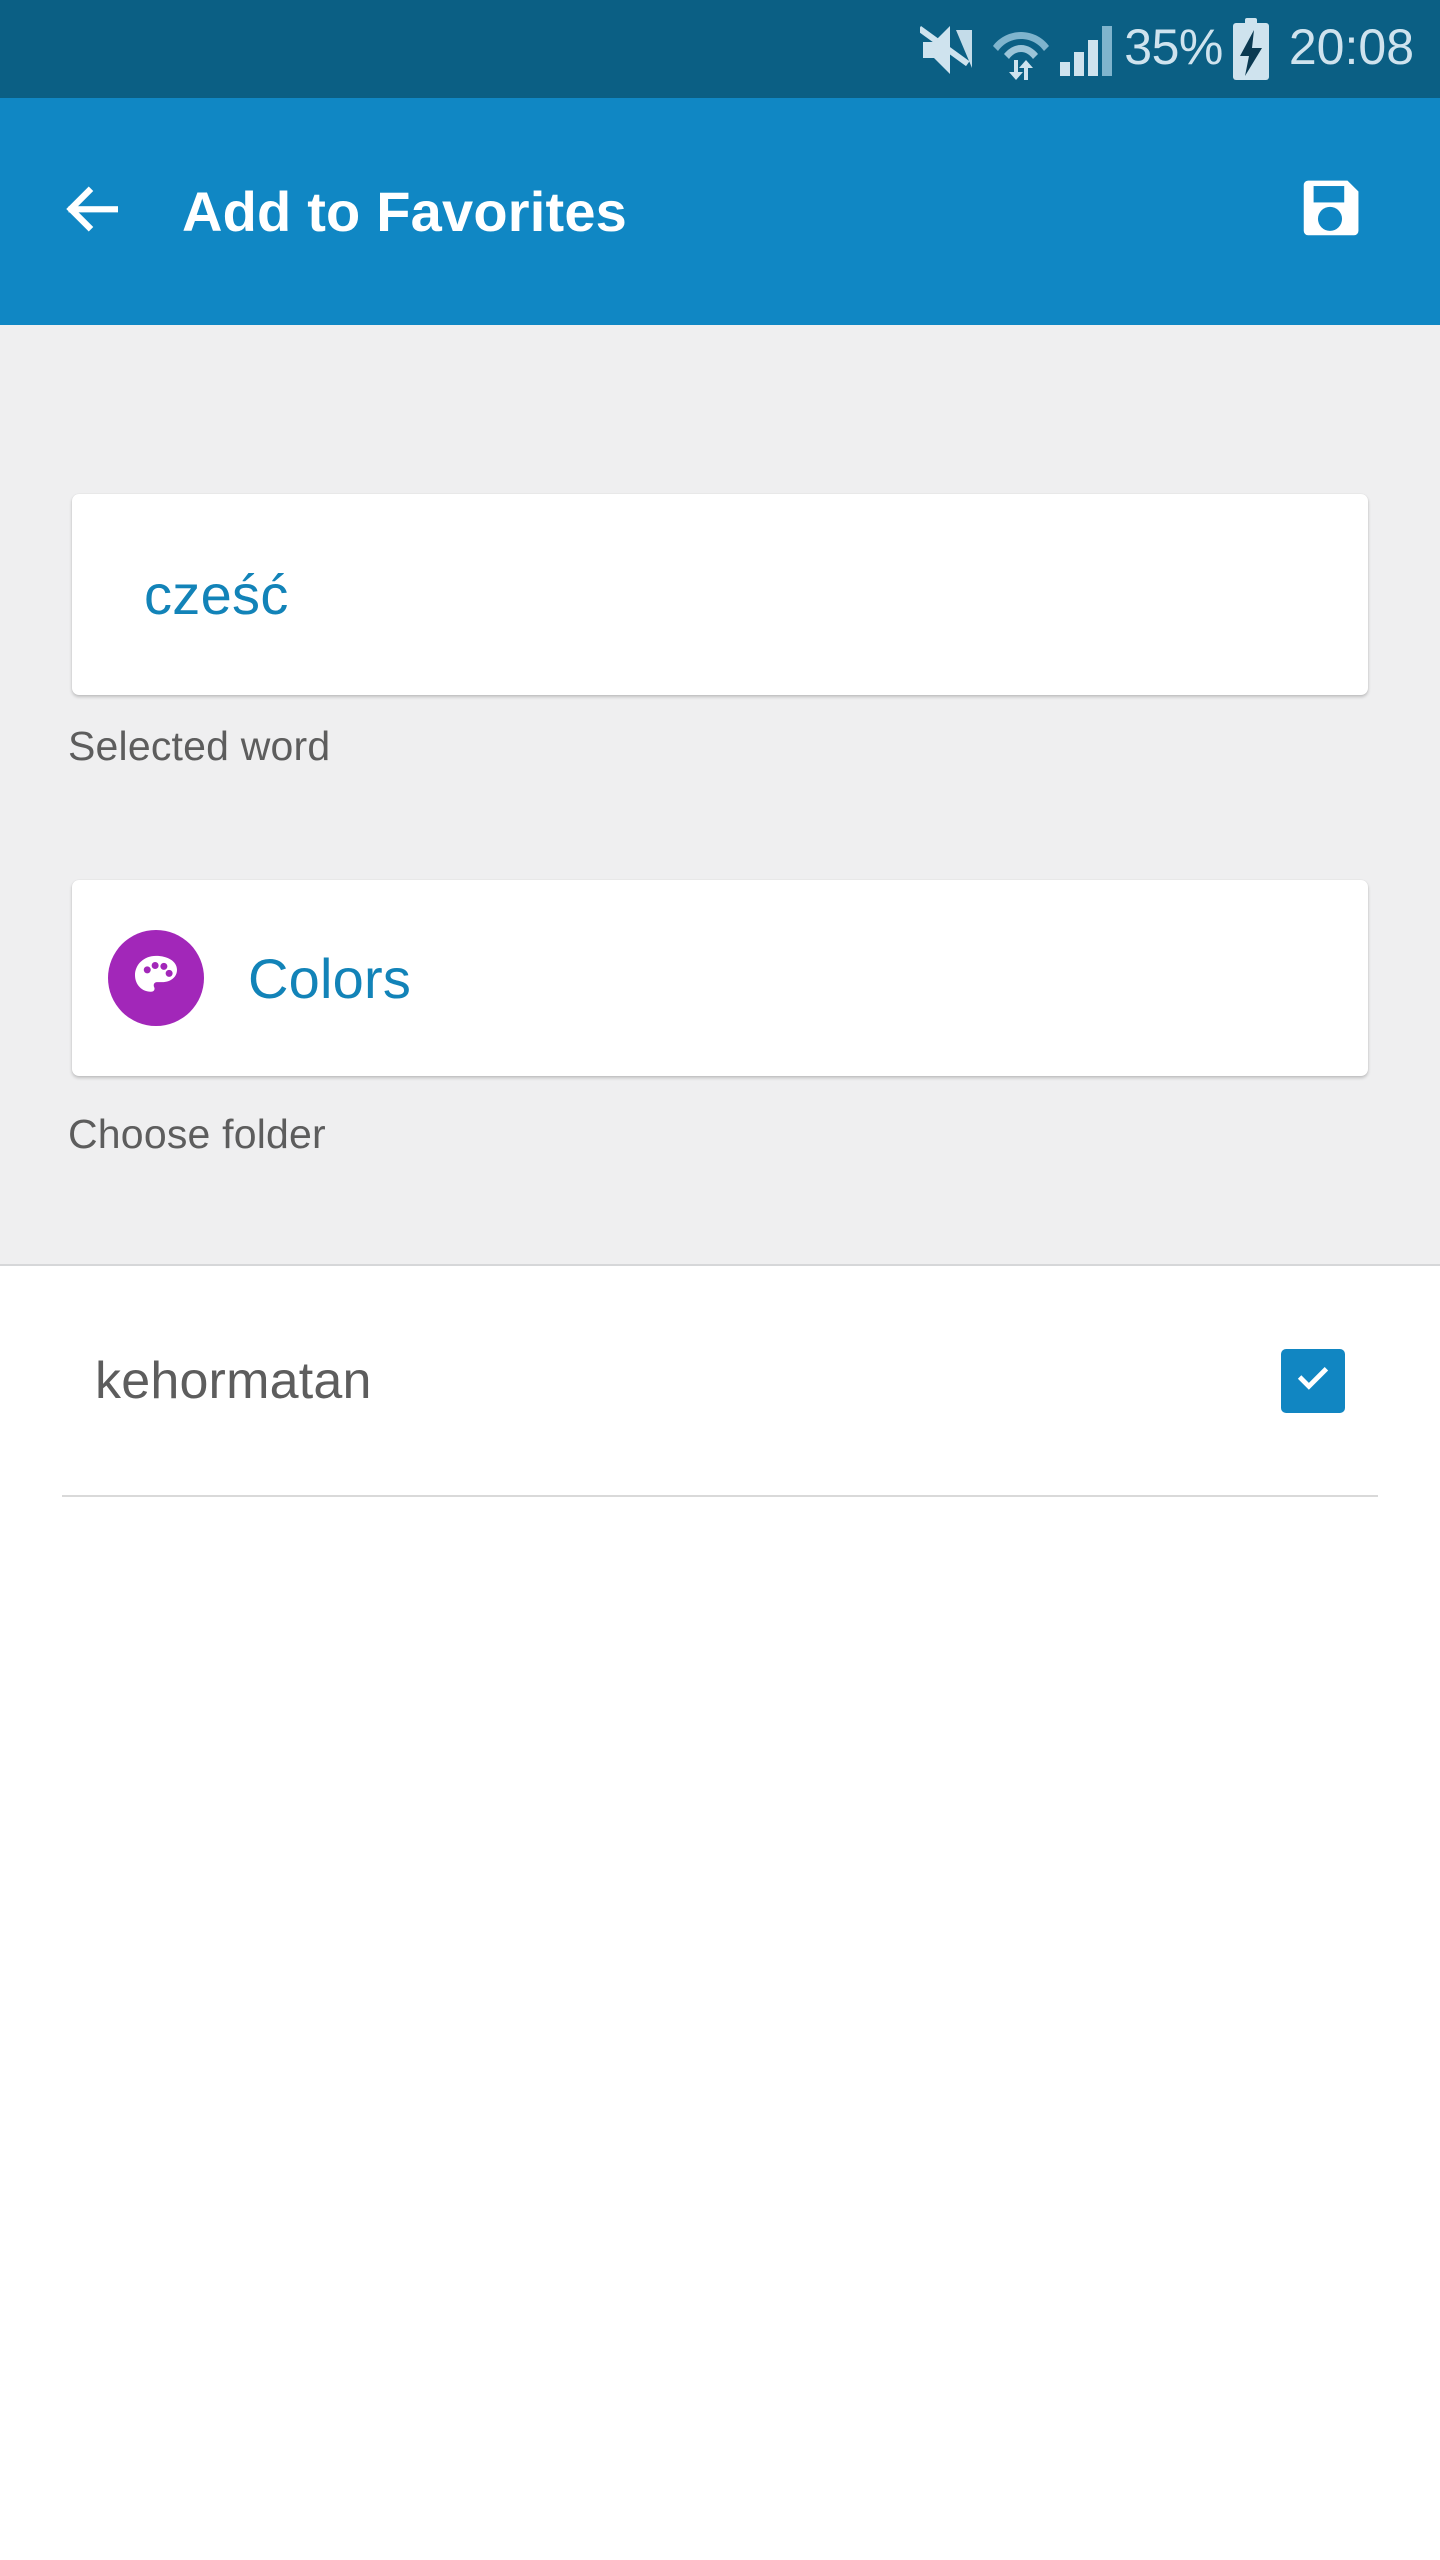 The image size is (1440, 2560). I want to click on folder-avatar, so click(156, 978).